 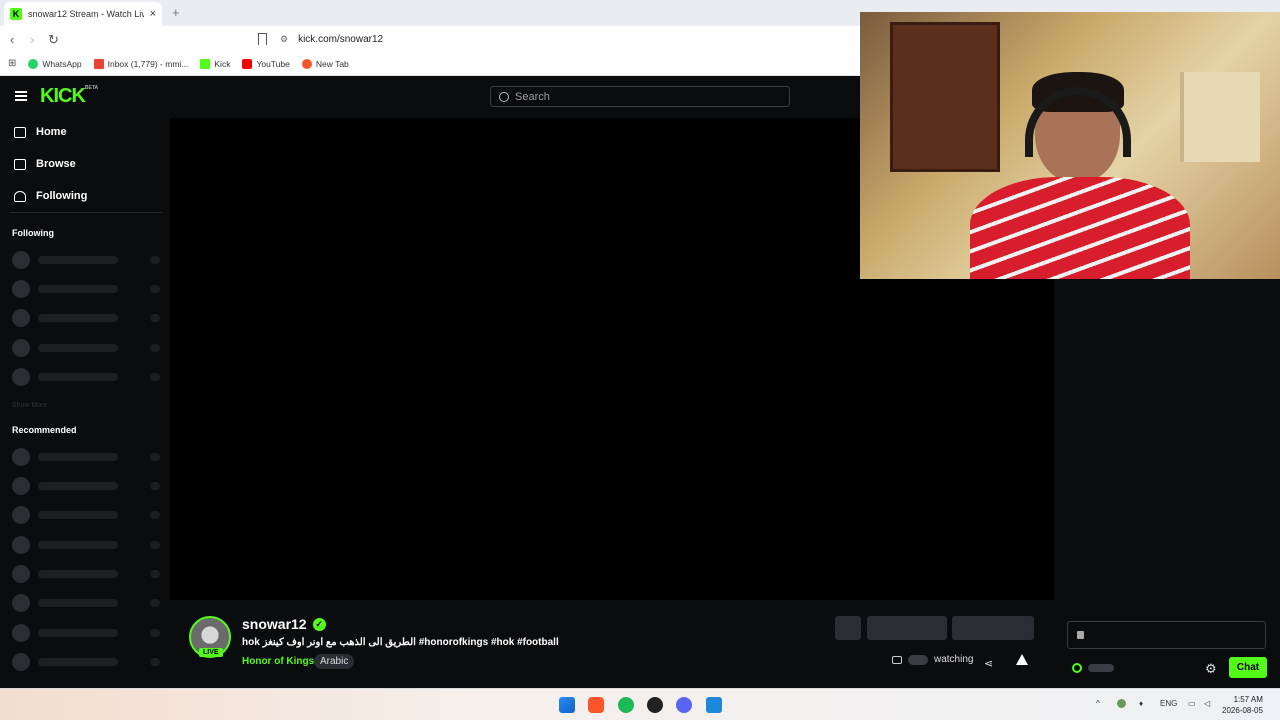 What do you see at coordinates (266, 63) in the screenshot?
I see `bookmark-youtube: YouTube` at bounding box center [266, 63].